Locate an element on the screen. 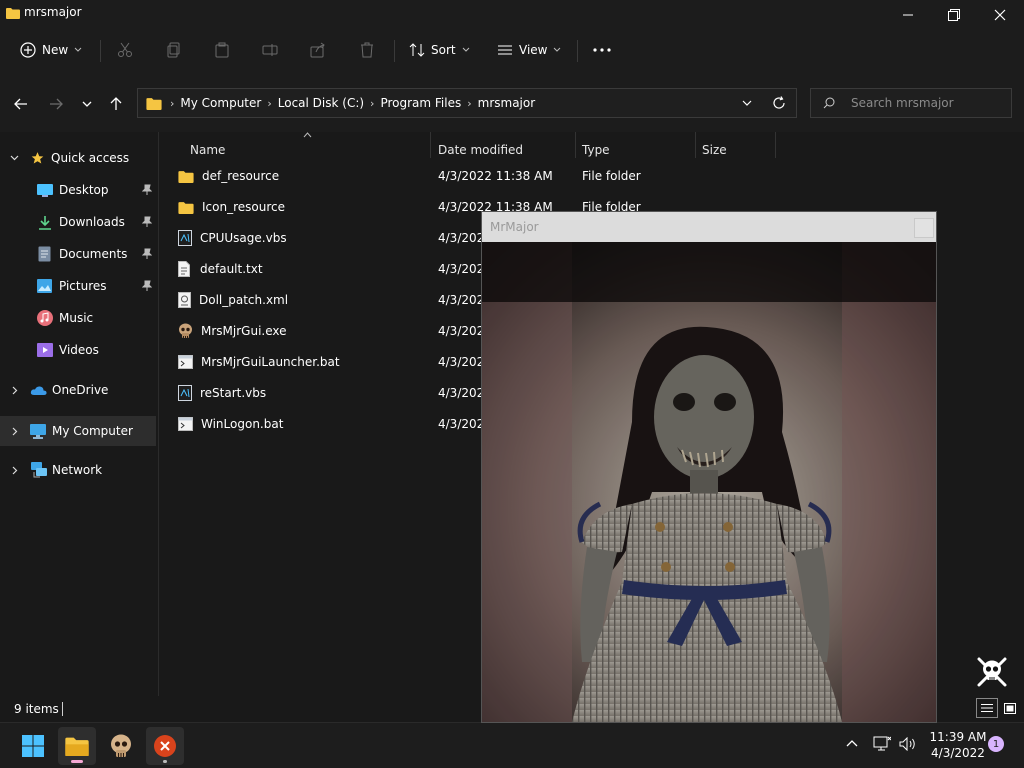  popup-close-button is located at coordinates (924, 228).